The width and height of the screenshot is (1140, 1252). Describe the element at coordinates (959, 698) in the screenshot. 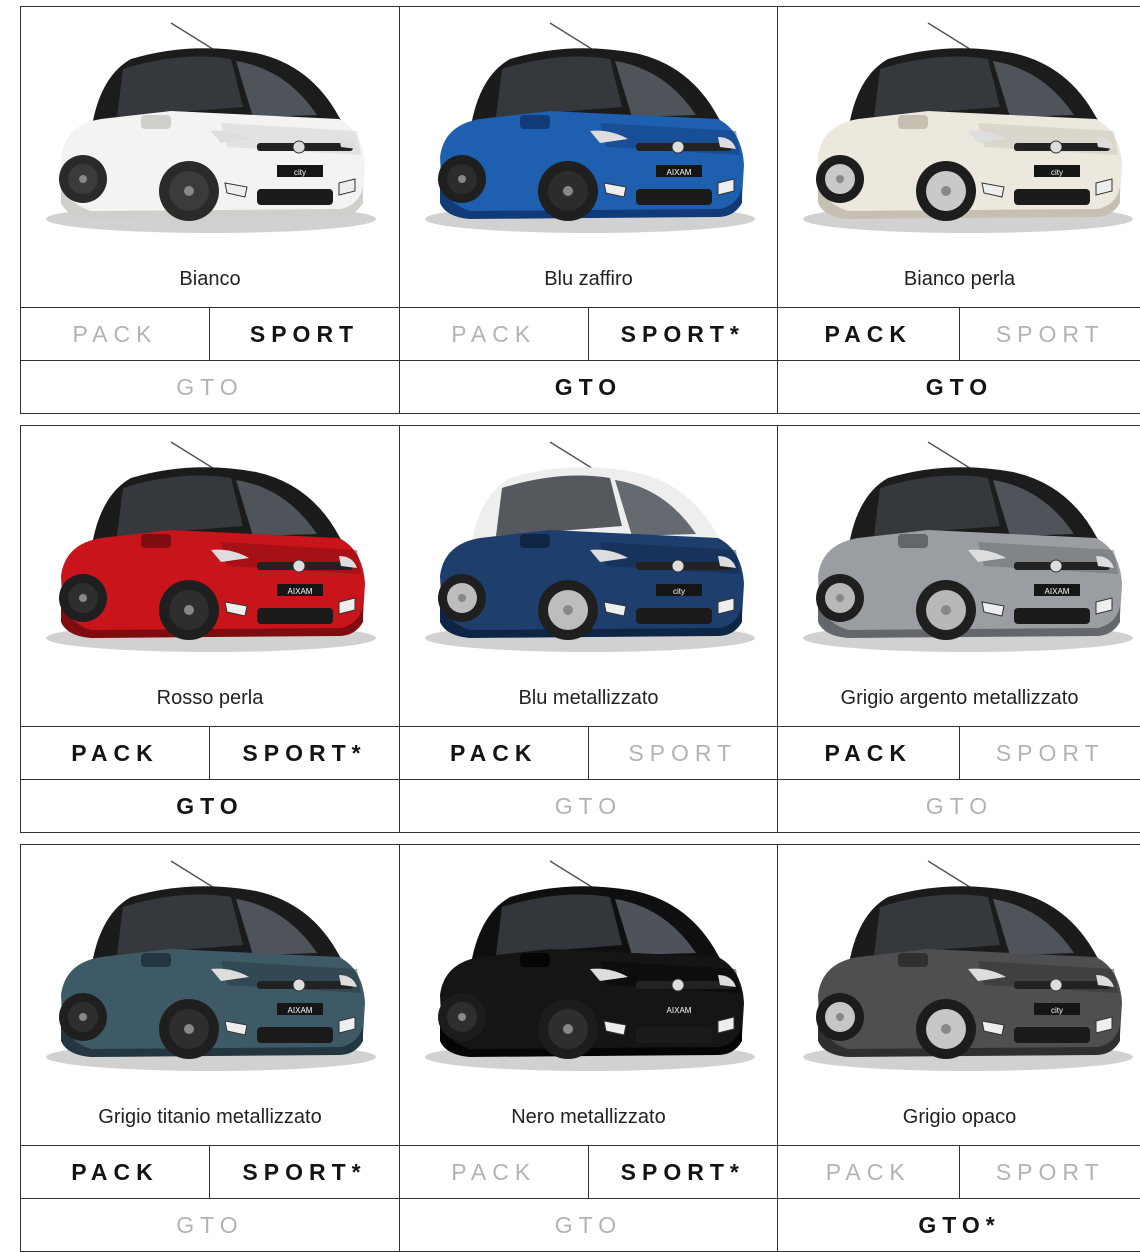

I see `color-name: Grigio argento metallizzato` at that location.